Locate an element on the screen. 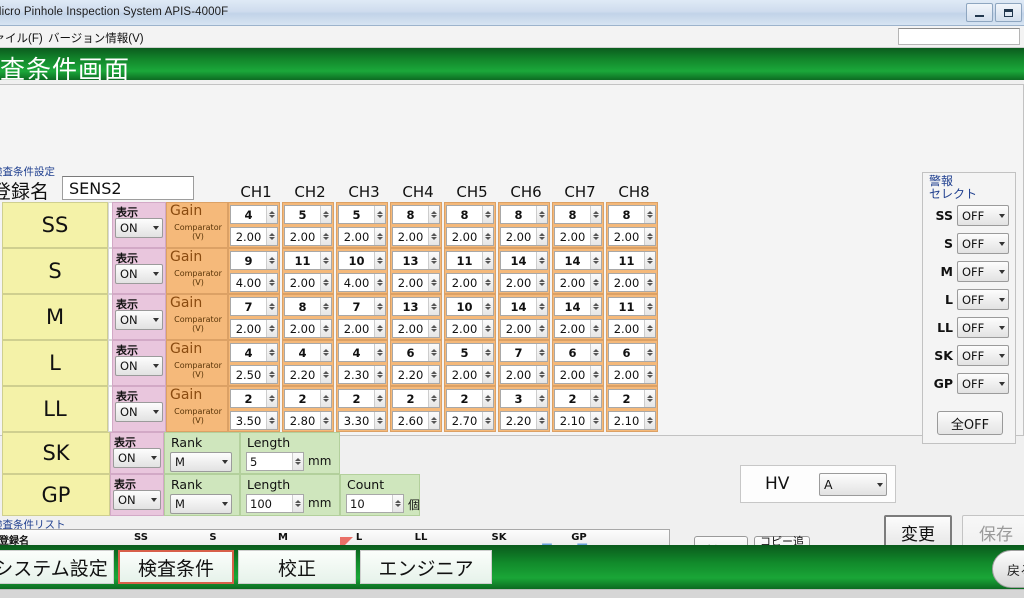  gain-spinner-s-ch8: 11 is located at coordinates (632, 260).